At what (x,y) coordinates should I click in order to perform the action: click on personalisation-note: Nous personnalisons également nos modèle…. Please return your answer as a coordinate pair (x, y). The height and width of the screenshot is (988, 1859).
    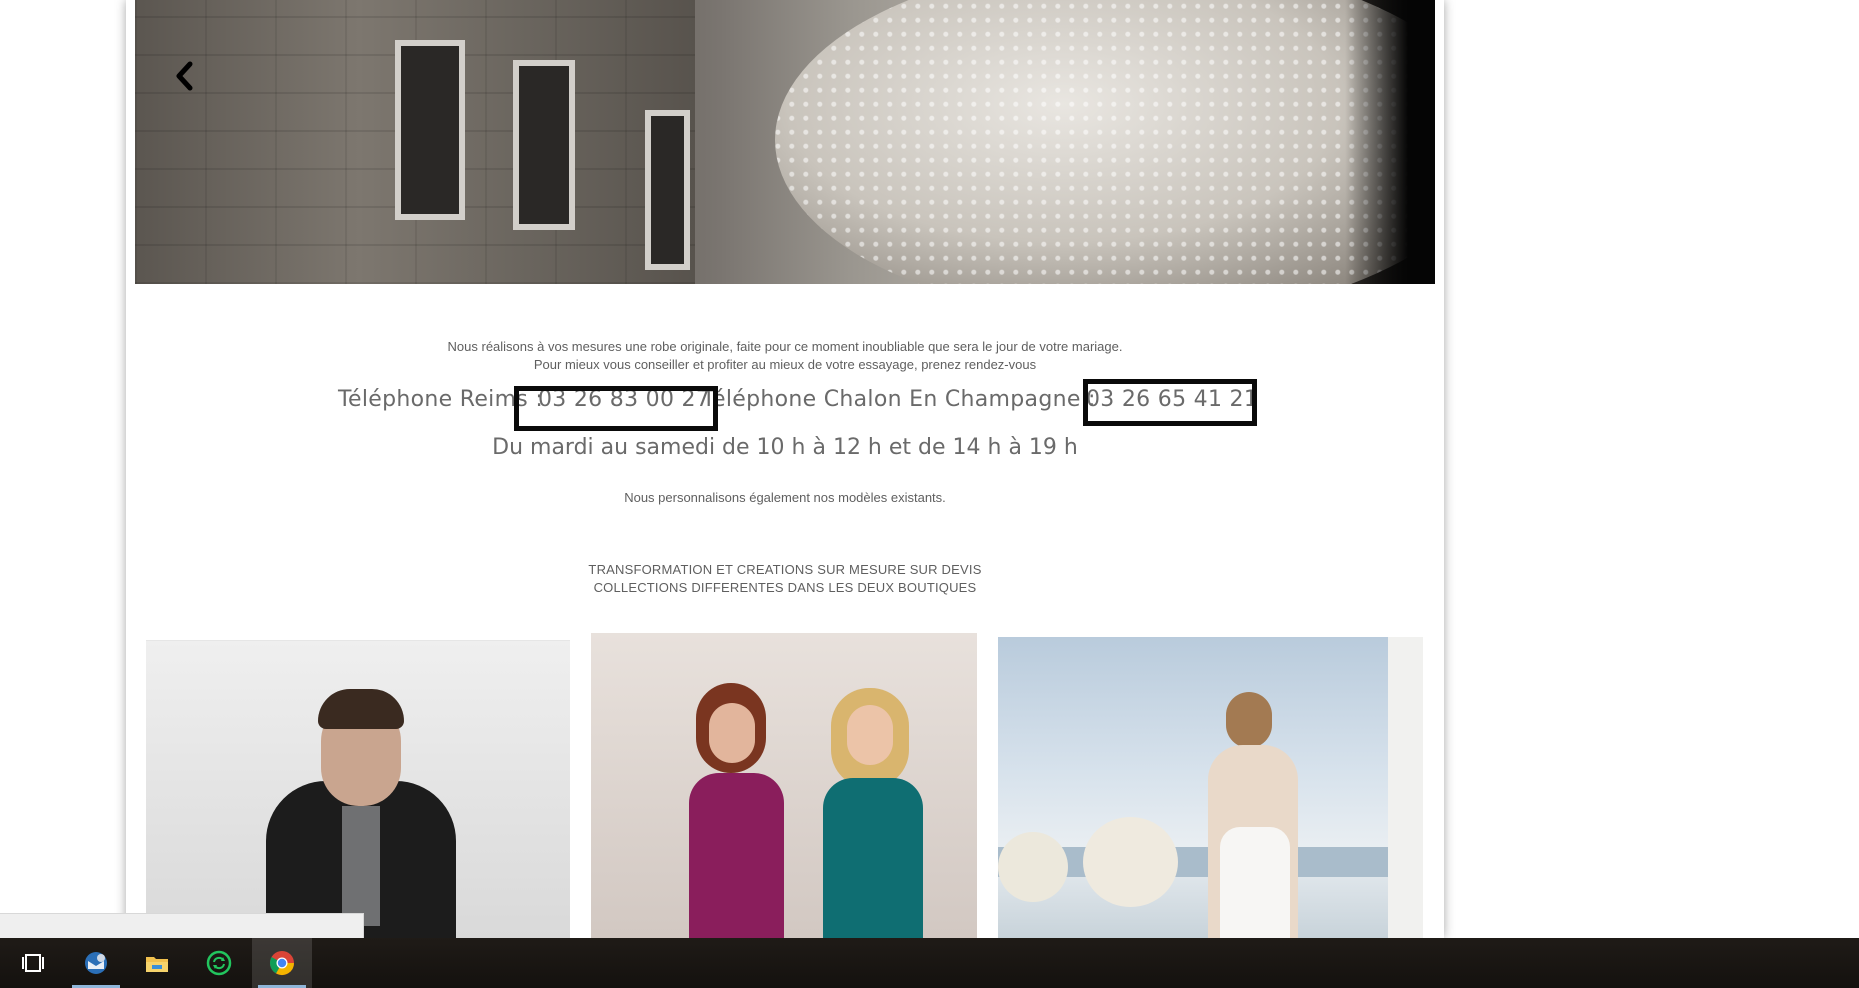
    Looking at the image, I should click on (785, 497).